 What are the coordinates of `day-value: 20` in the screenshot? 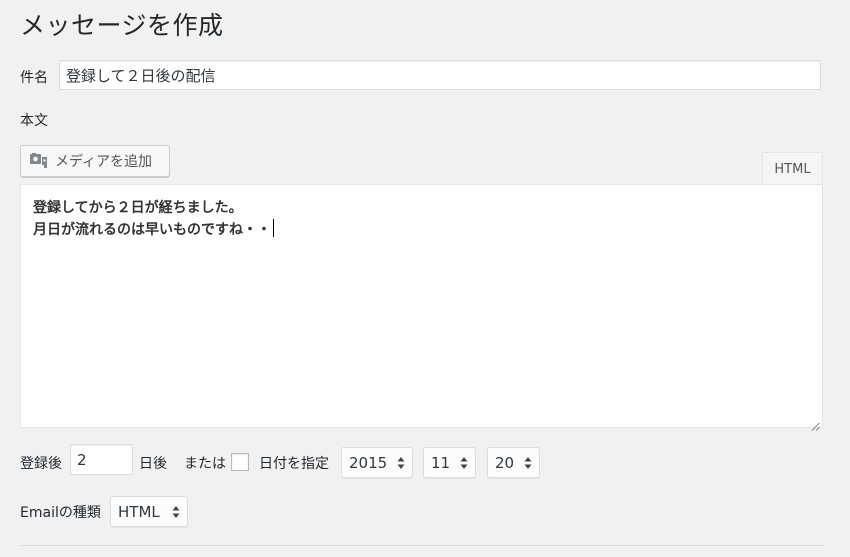 It's located at (505, 462).